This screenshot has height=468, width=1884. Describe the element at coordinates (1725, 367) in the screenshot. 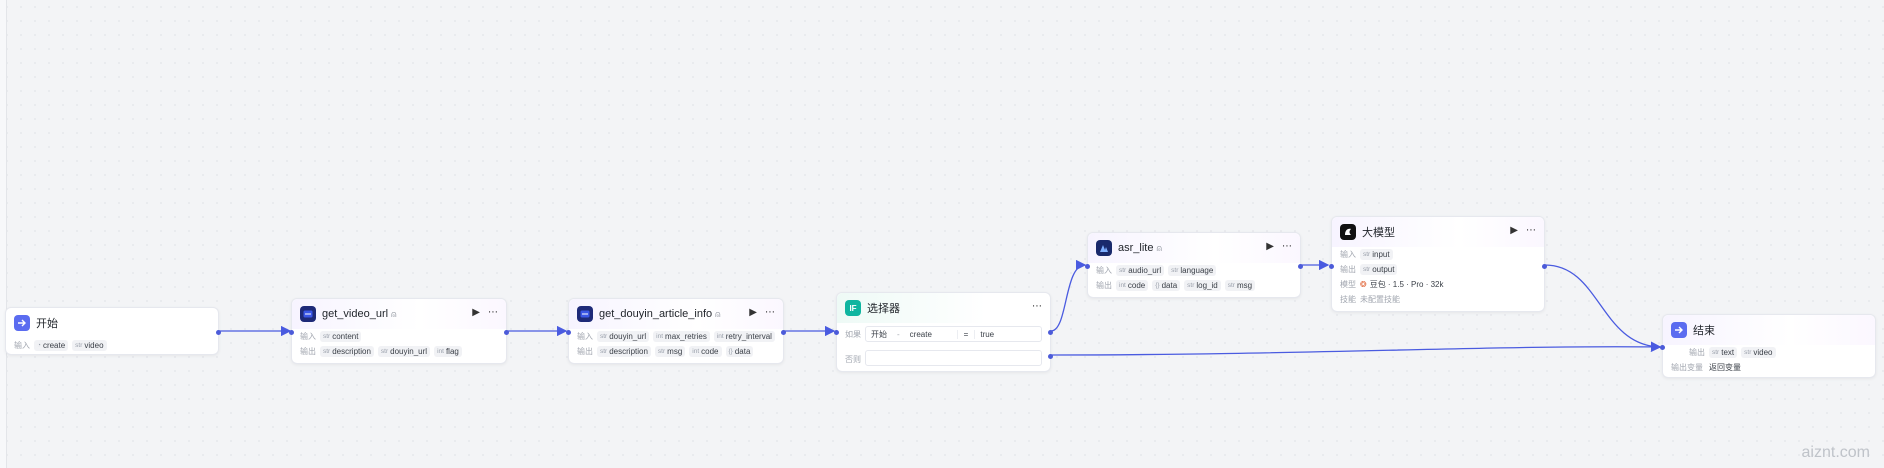

I see `return-value: 返回变量` at that location.